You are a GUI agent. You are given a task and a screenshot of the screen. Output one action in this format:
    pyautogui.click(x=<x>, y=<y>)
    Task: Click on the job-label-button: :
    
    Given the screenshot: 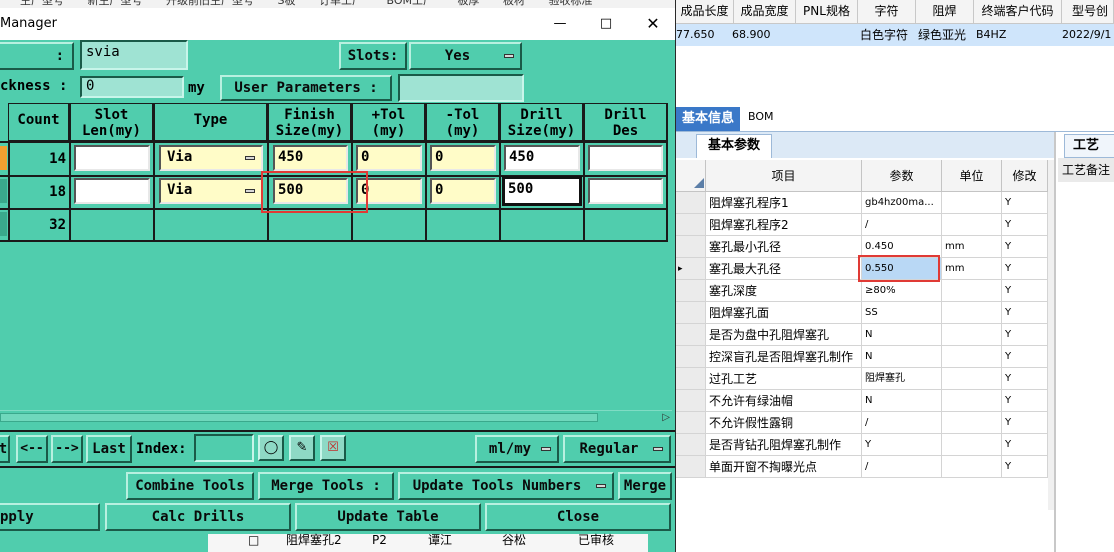 What is the action you would take?
    pyautogui.click(x=37, y=56)
    